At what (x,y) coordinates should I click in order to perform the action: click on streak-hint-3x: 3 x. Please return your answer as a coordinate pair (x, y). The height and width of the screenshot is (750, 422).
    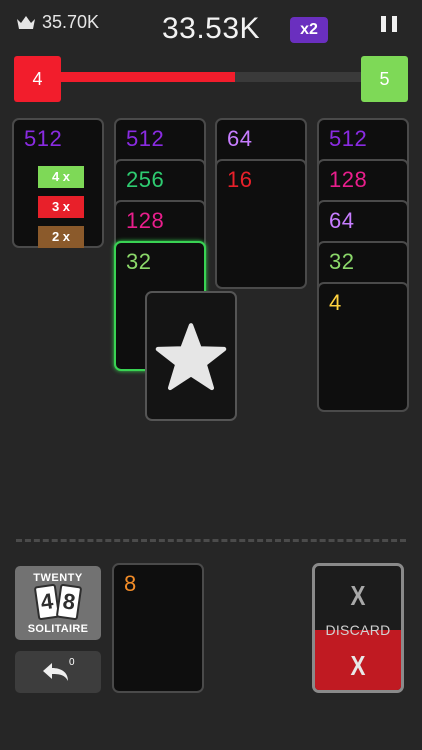
    Looking at the image, I should click on (61, 207).